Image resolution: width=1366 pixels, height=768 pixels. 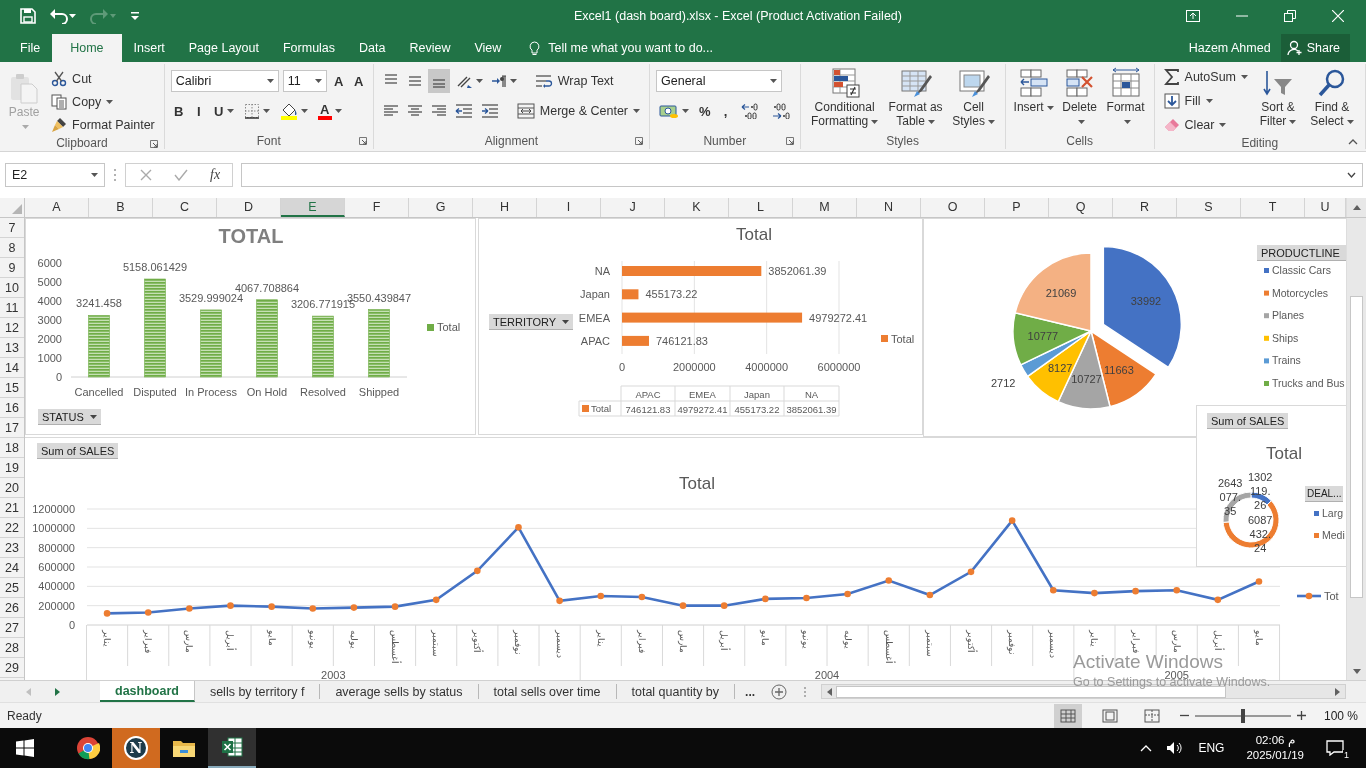 I want to click on ribbon-button: Cell Styles, so click(x=973, y=97).